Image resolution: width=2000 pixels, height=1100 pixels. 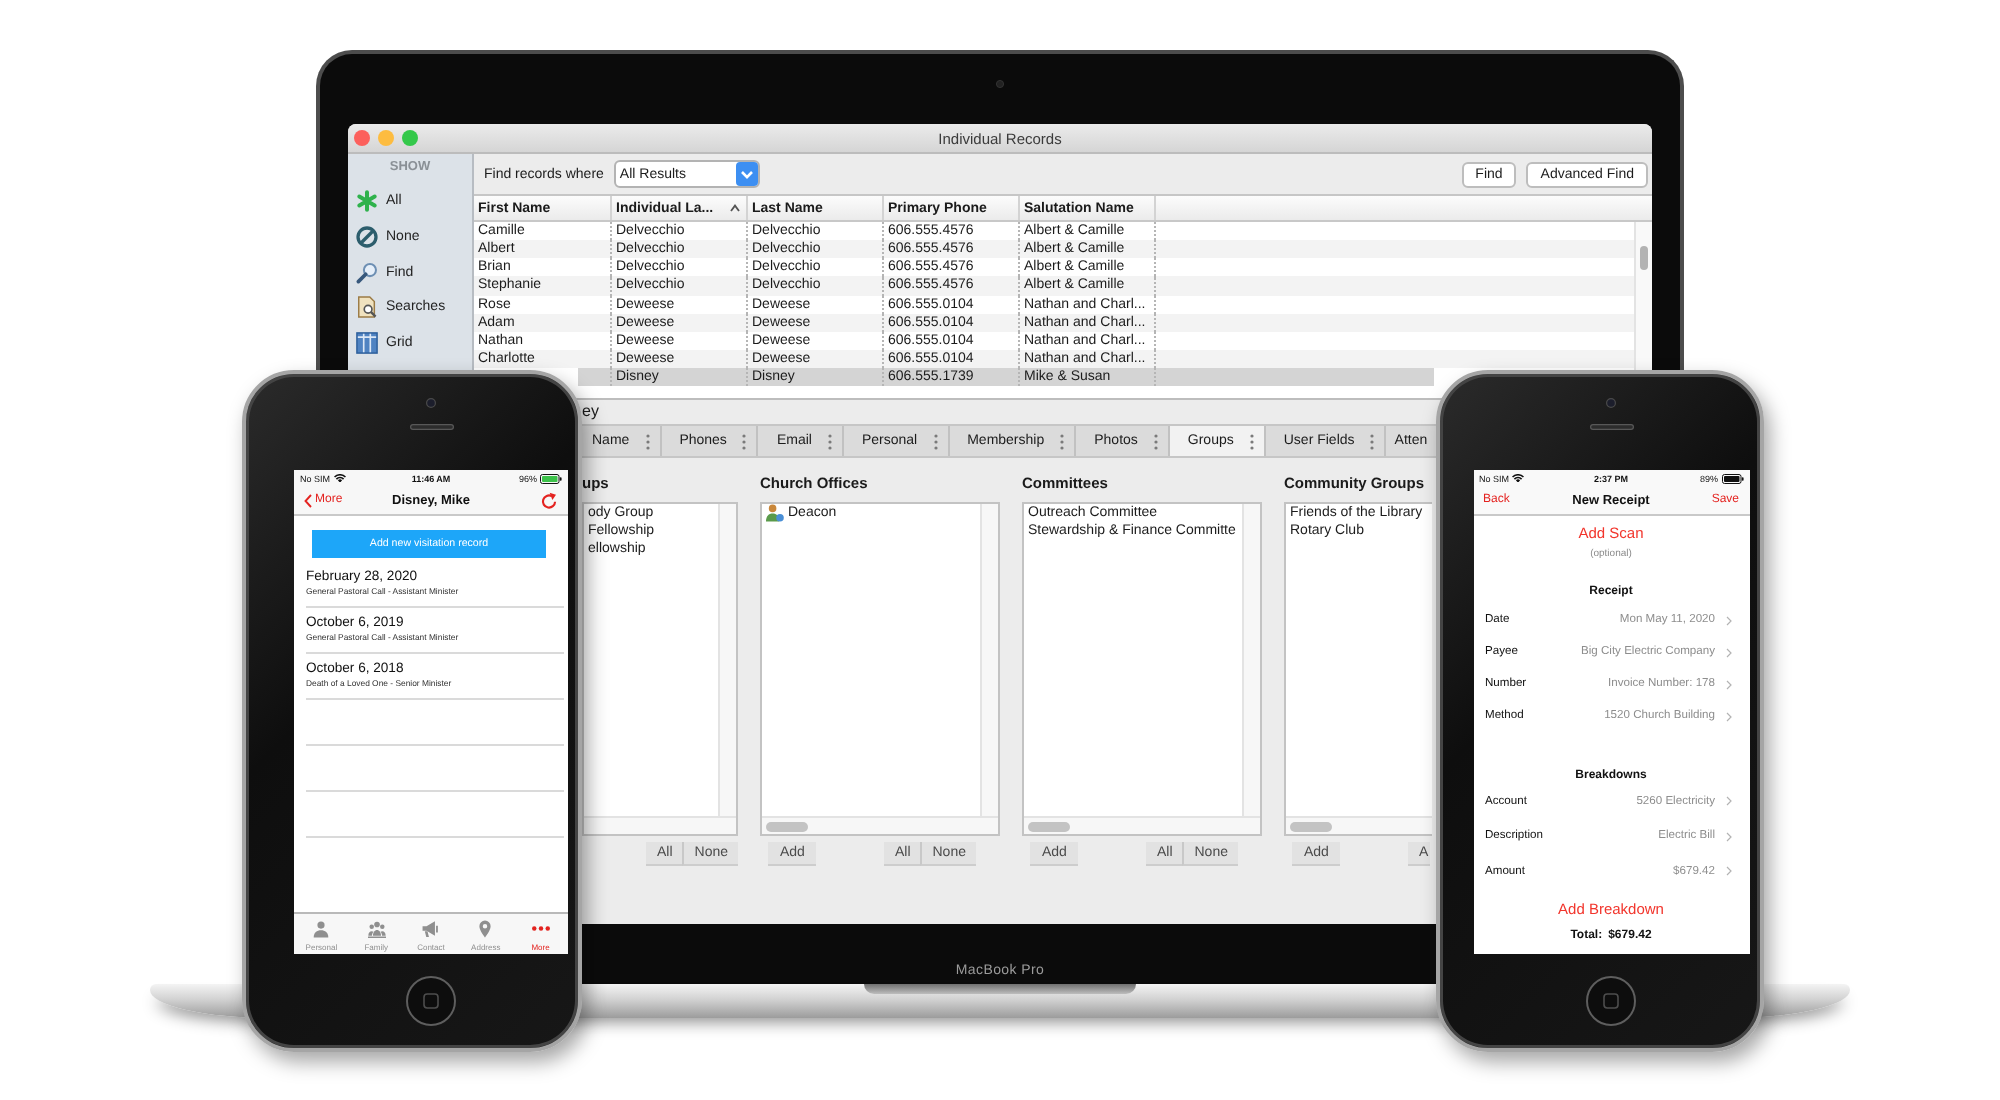 What do you see at coordinates (410, 138) in the screenshot?
I see `zoom-button` at bounding box center [410, 138].